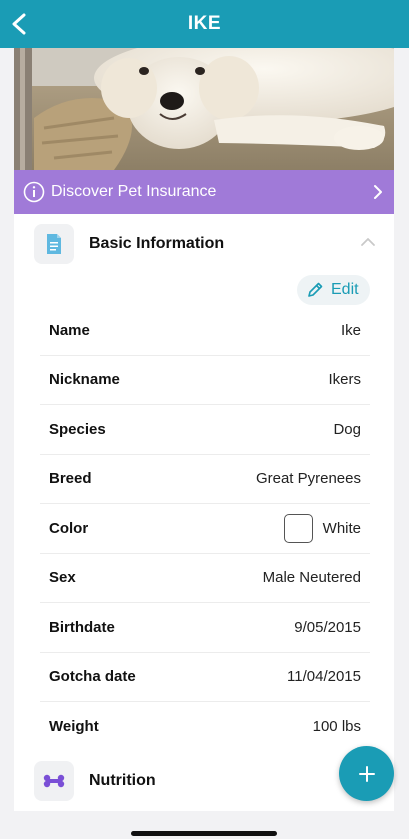 This screenshot has width=409, height=839. What do you see at coordinates (205, 628) in the screenshot?
I see `info-row-birthdate: Birthdate 9/05/2015` at bounding box center [205, 628].